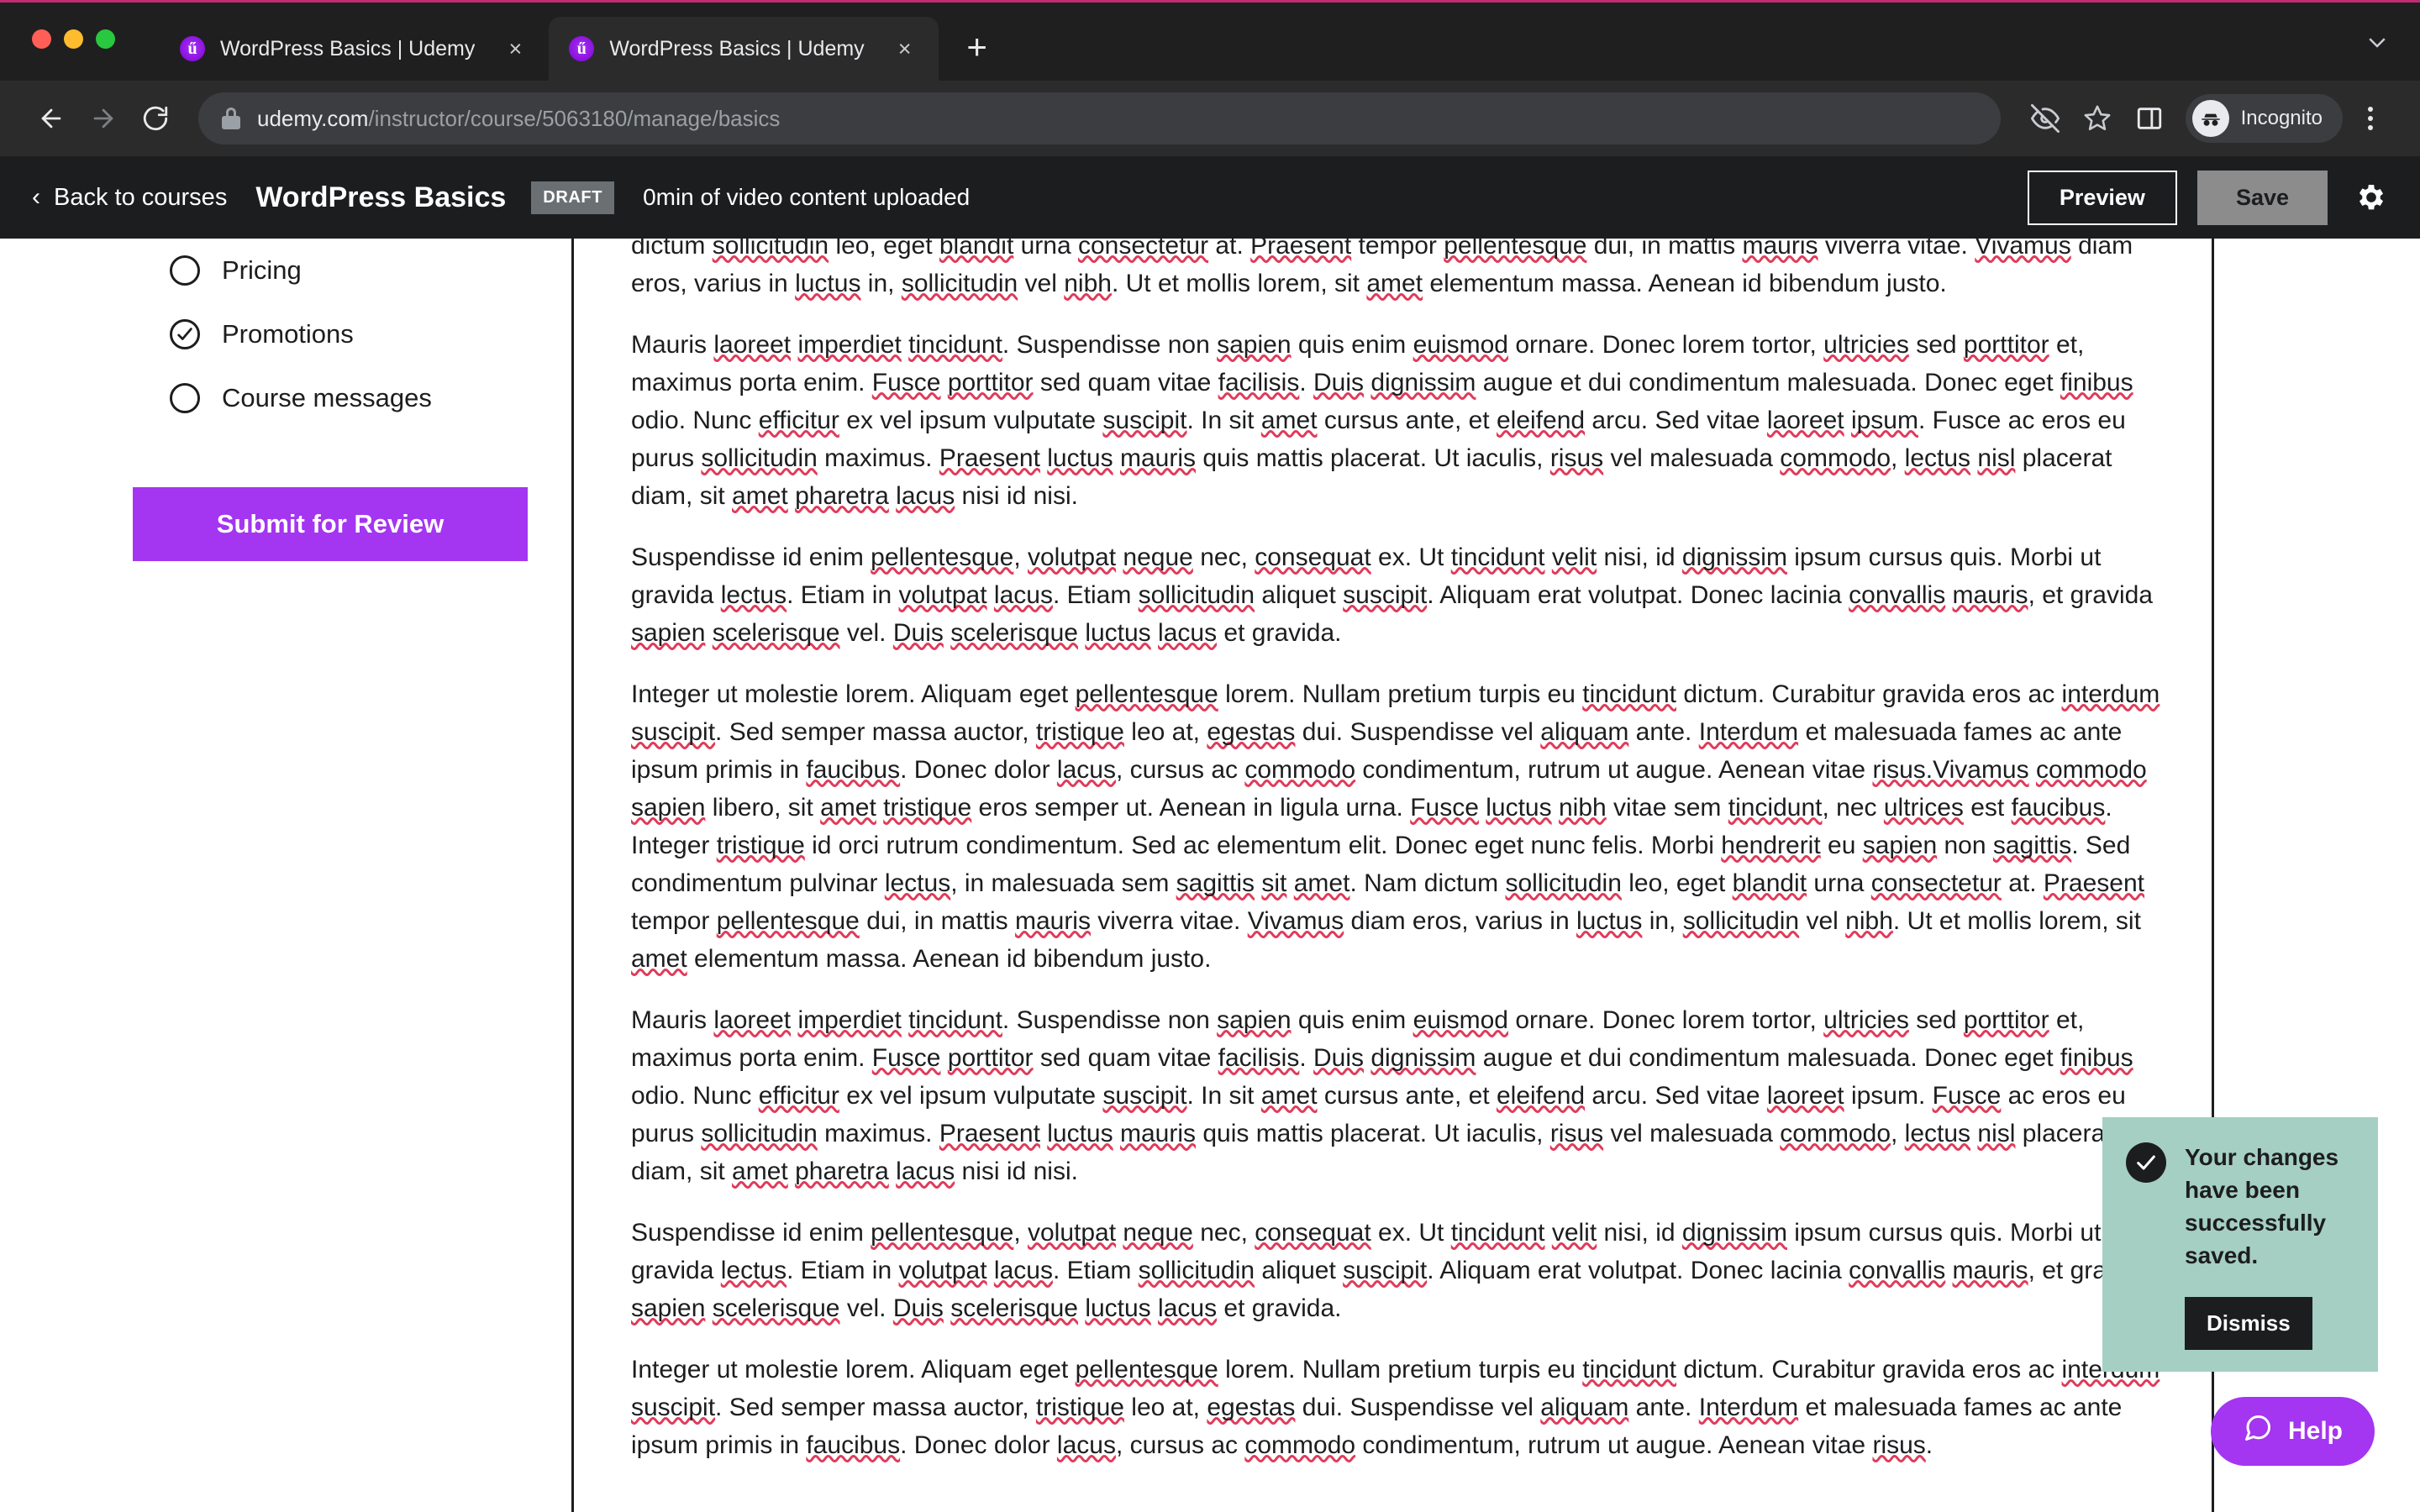 The width and height of the screenshot is (2420, 1512). Describe the element at coordinates (2090, 595) in the screenshot. I see `text-run: , et gravida` at that location.